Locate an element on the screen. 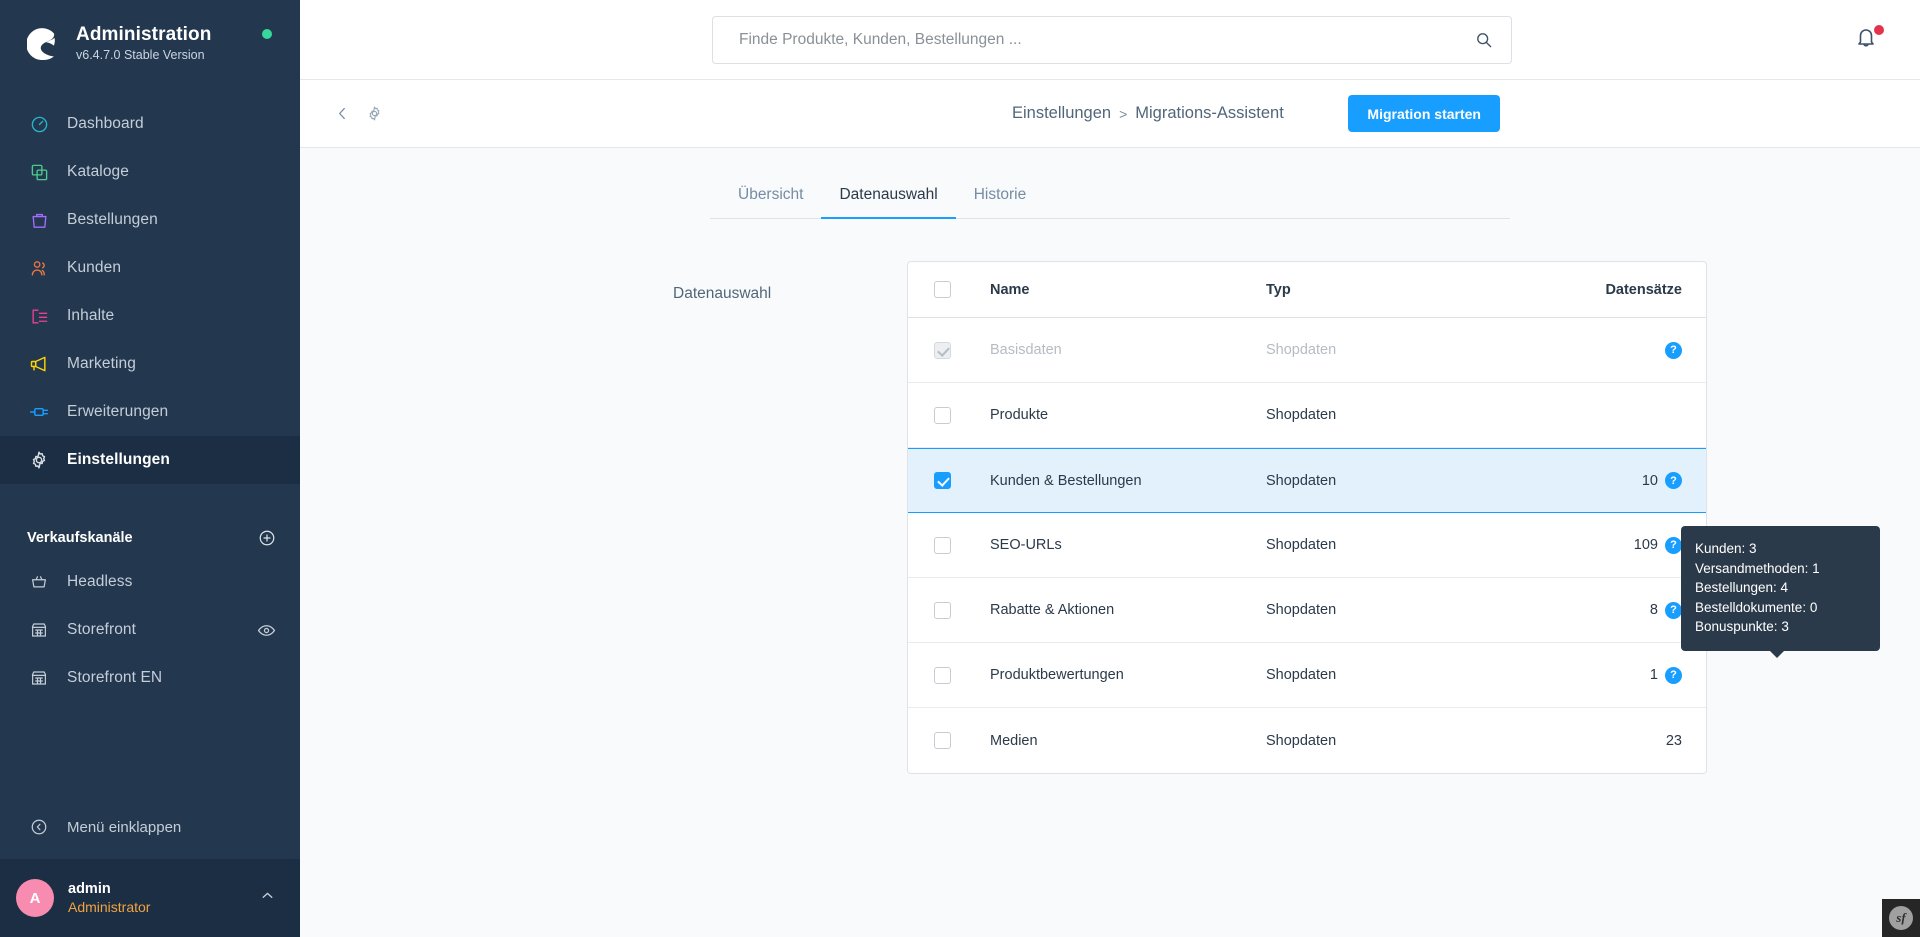 This screenshot has width=1920, height=937. sidebar-item-einstellungen: Einstellungen is located at coordinates (150, 460).